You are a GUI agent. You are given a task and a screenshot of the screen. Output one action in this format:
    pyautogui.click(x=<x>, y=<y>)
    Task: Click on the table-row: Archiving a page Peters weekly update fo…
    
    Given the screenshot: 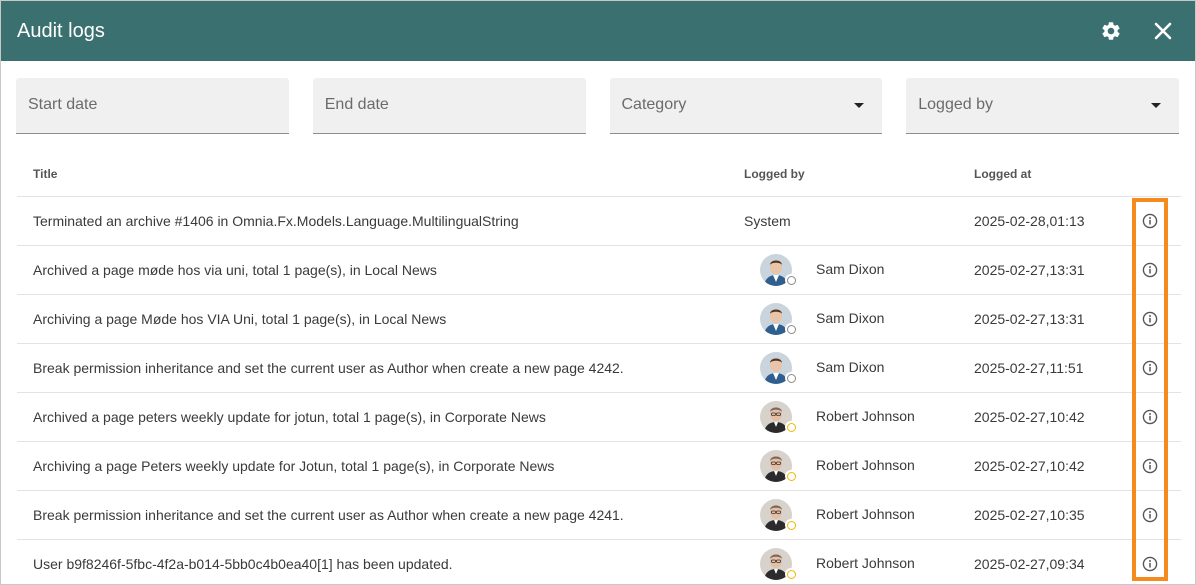 What is the action you would take?
    pyautogui.click(x=599, y=466)
    